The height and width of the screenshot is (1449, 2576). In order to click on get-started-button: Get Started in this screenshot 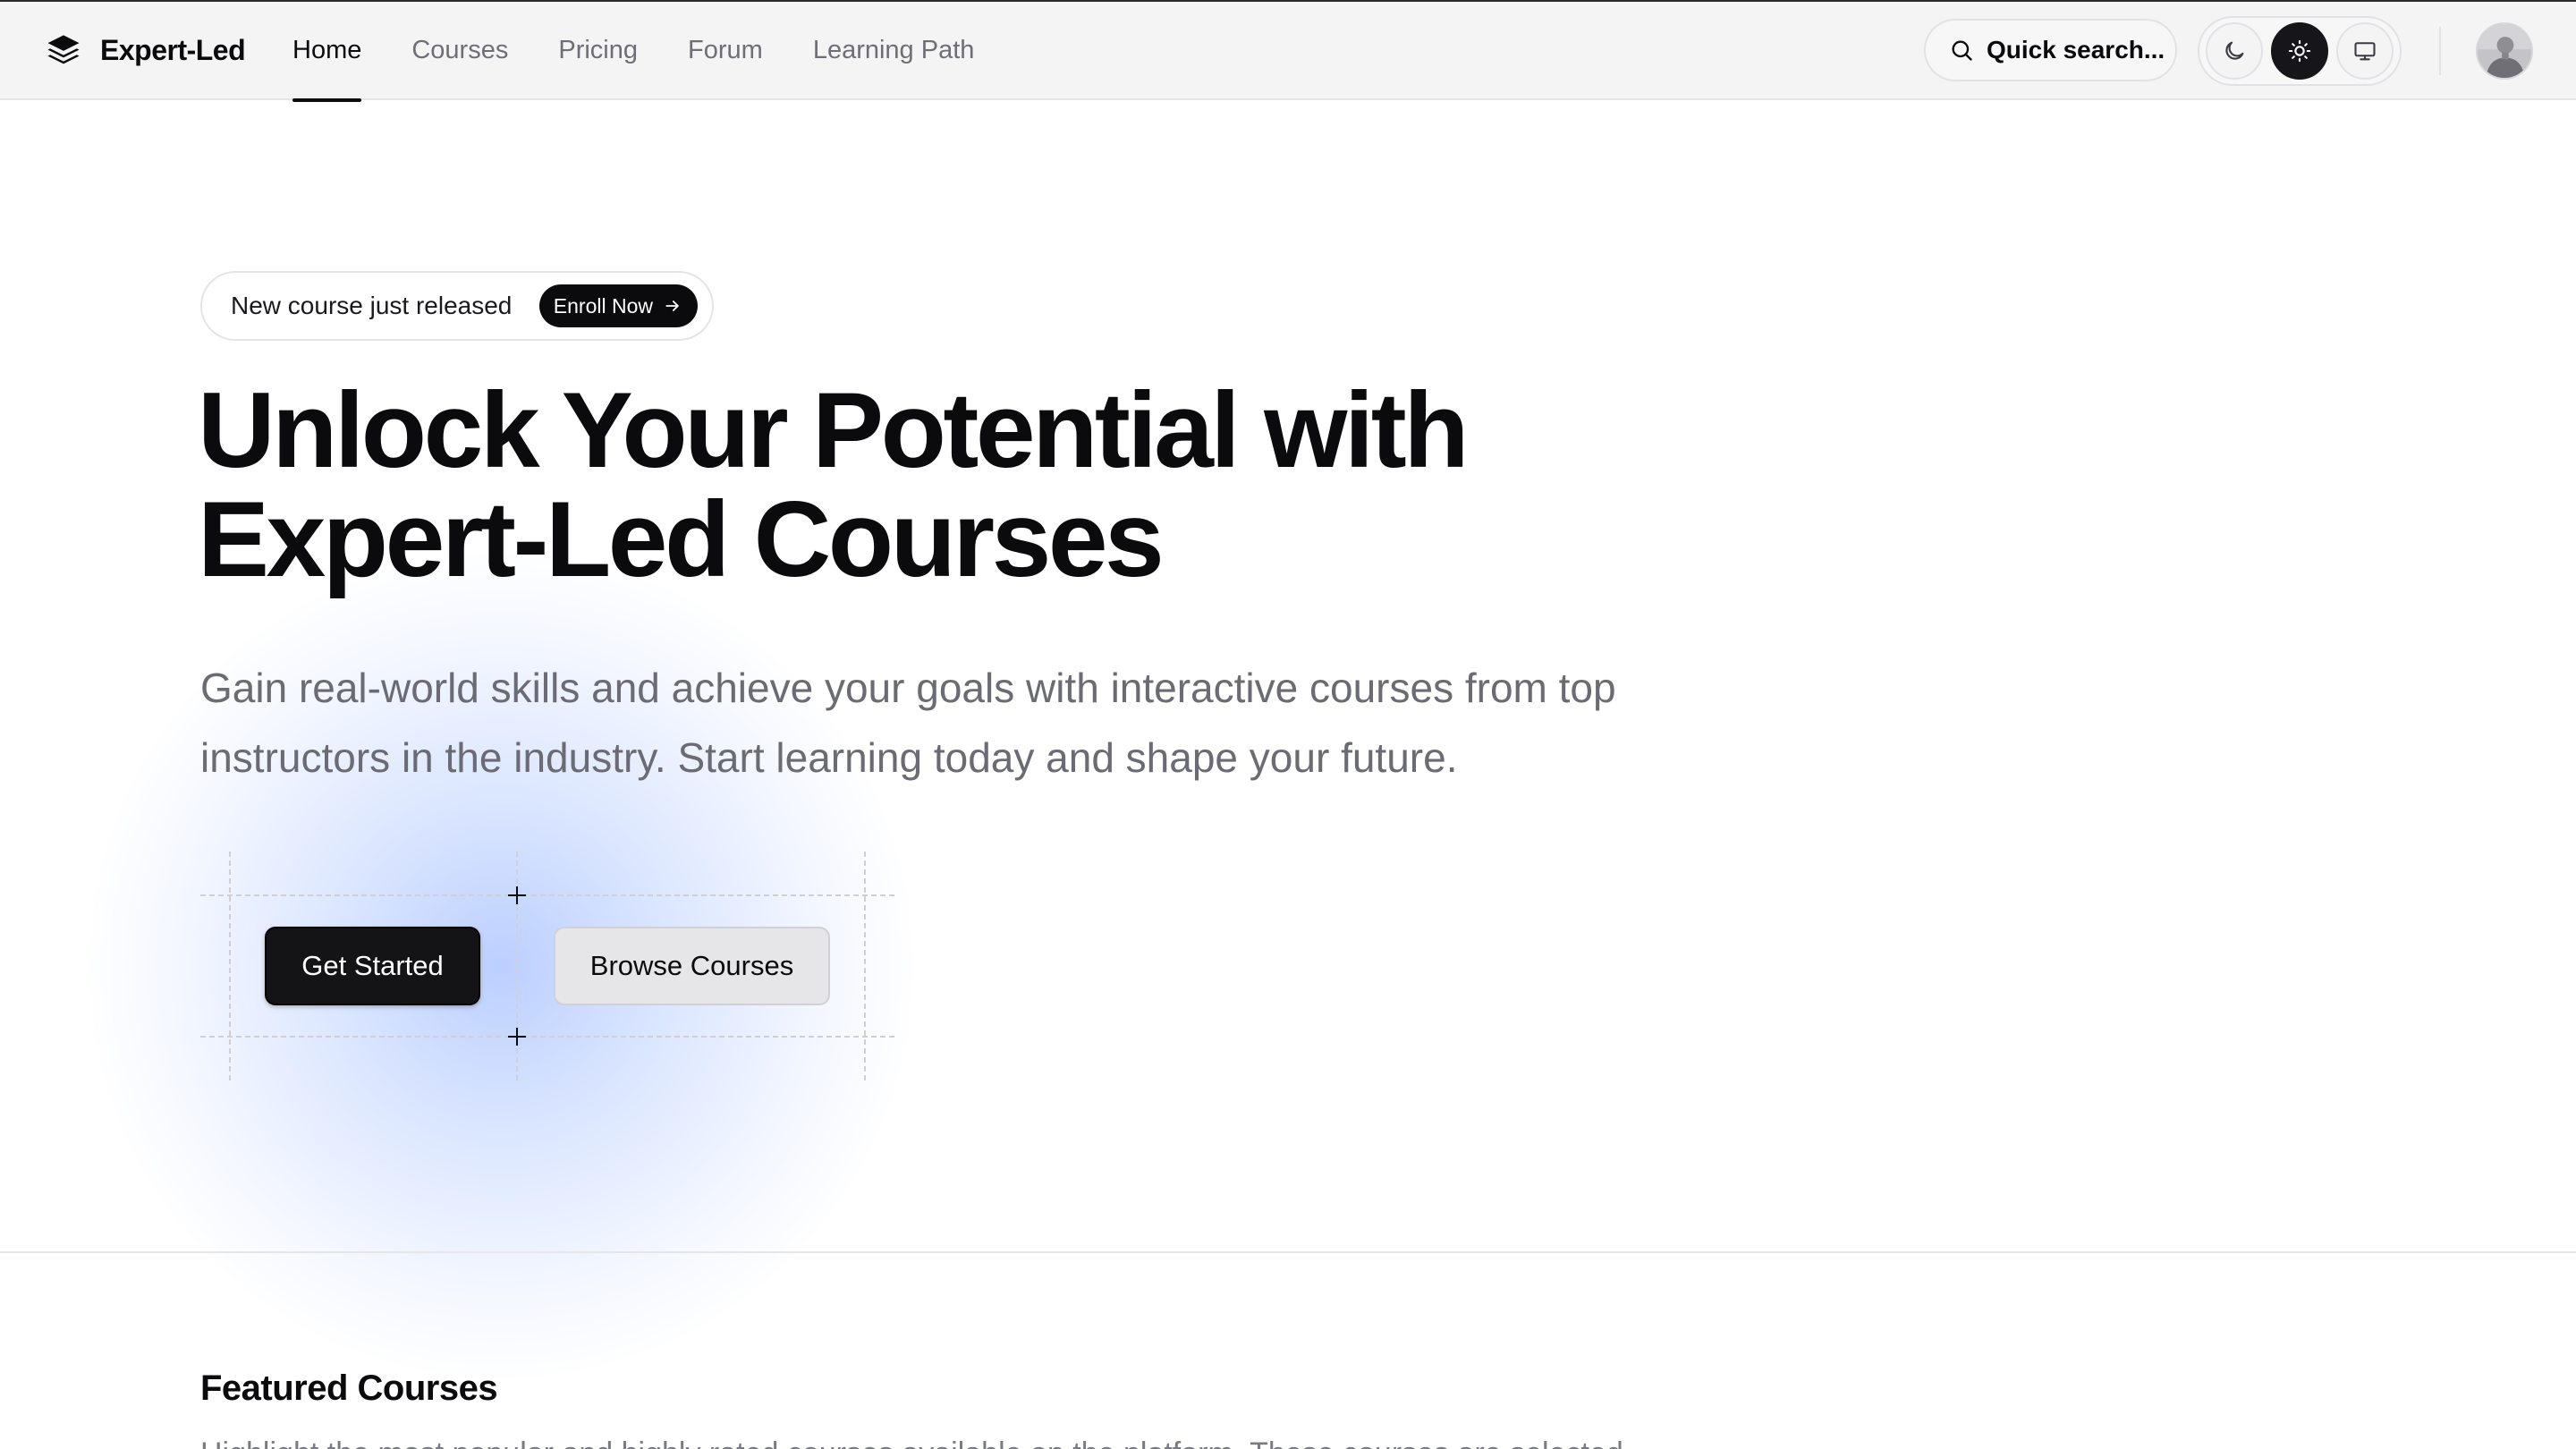, I will do `click(372, 966)`.